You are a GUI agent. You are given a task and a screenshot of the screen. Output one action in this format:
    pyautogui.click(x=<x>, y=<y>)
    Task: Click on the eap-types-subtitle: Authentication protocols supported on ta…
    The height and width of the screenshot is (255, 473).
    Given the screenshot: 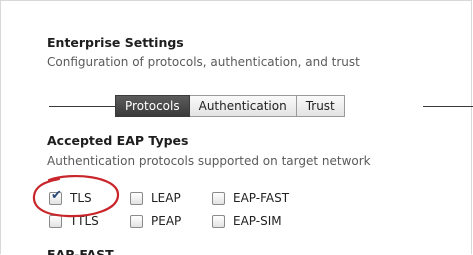 What is the action you would take?
    pyautogui.click(x=209, y=161)
    